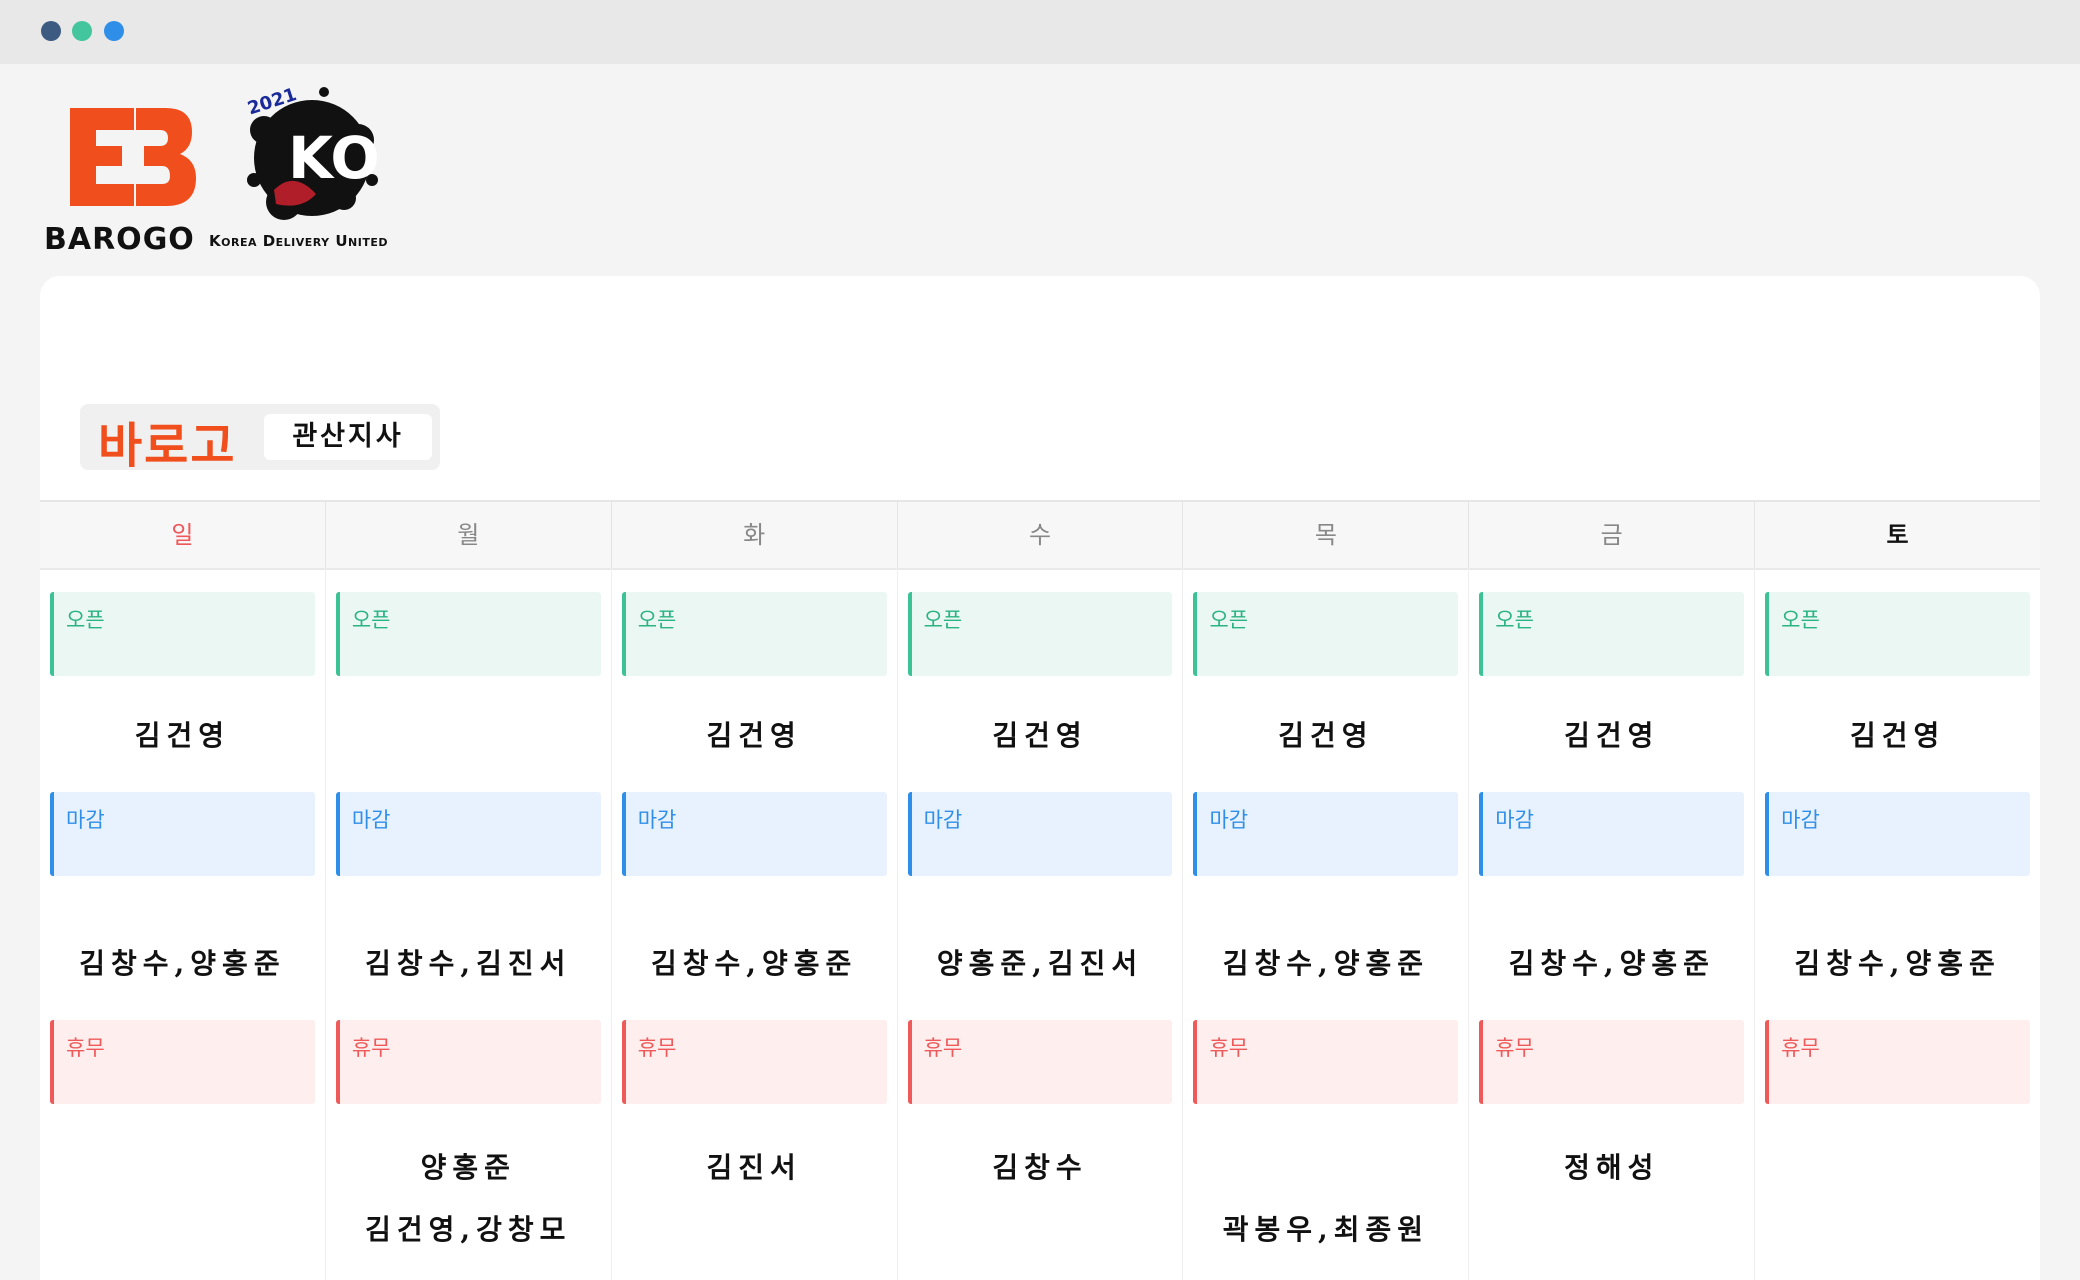  What do you see at coordinates (1612, 535) in the screenshot?
I see `weekday-friday: 금` at bounding box center [1612, 535].